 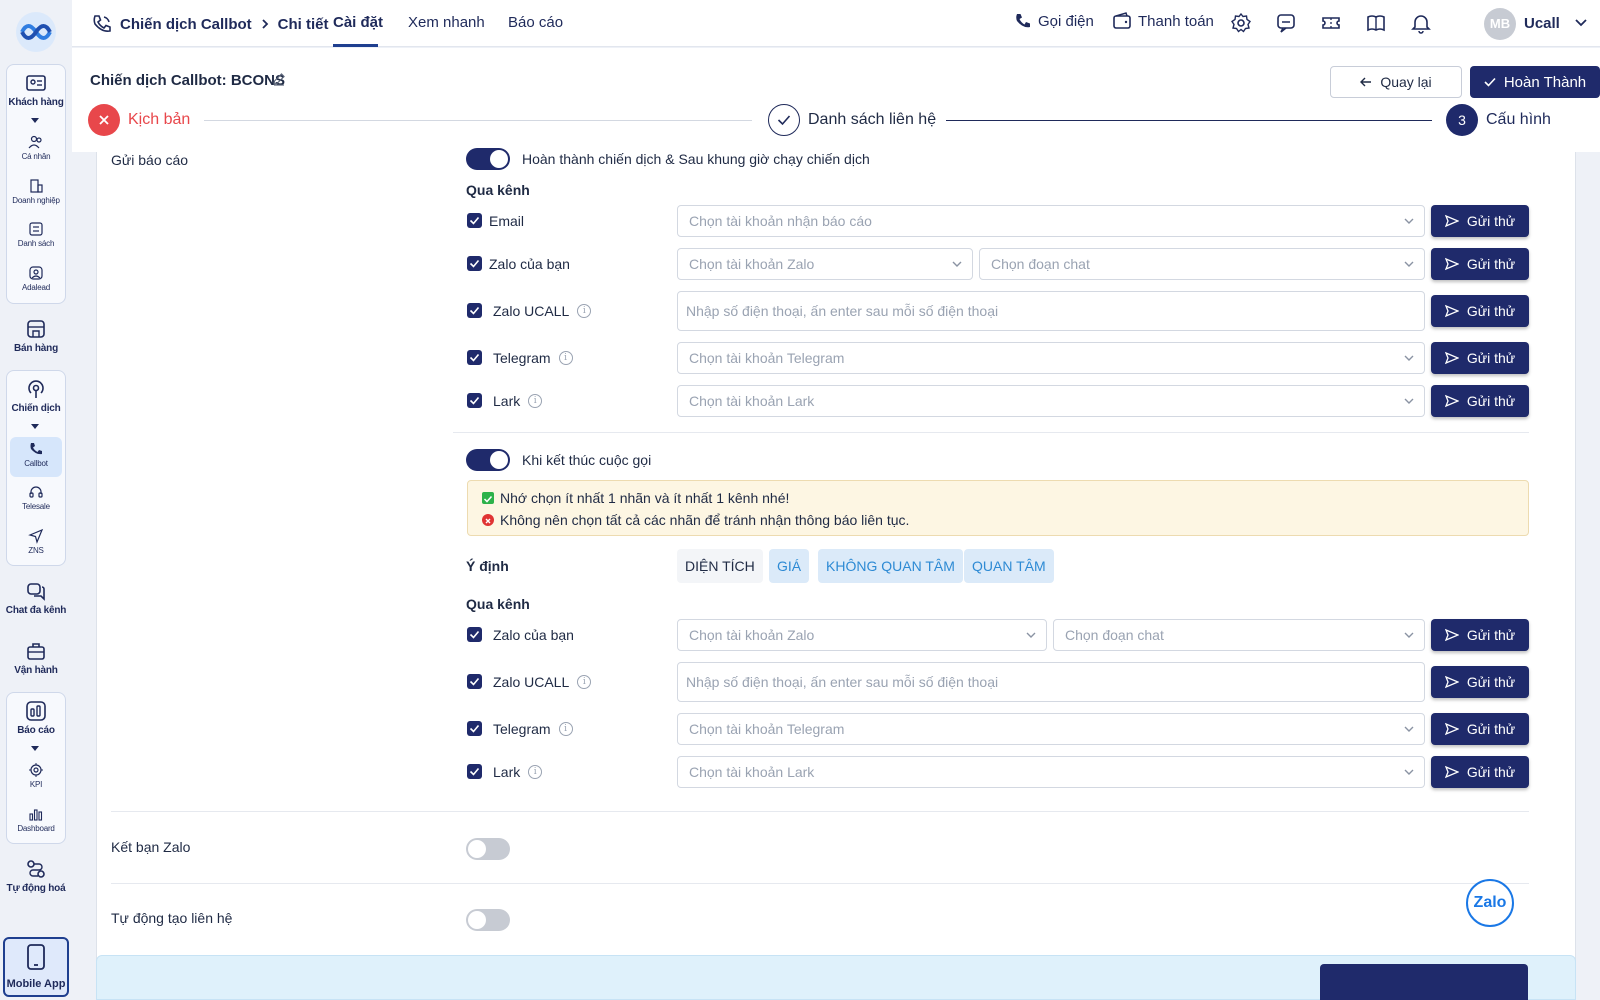 What do you see at coordinates (36, 497) in the screenshot?
I see `sidebar-item-telesale: Telesale` at bounding box center [36, 497].